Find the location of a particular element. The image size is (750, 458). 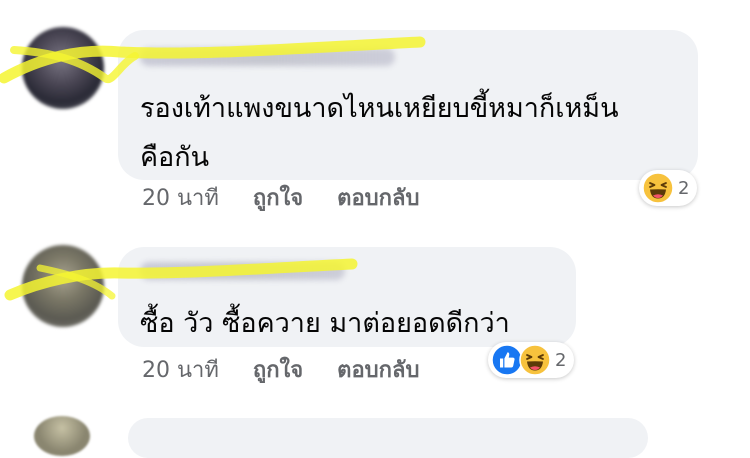

comment-bubble is located at coordinates (388, 438).